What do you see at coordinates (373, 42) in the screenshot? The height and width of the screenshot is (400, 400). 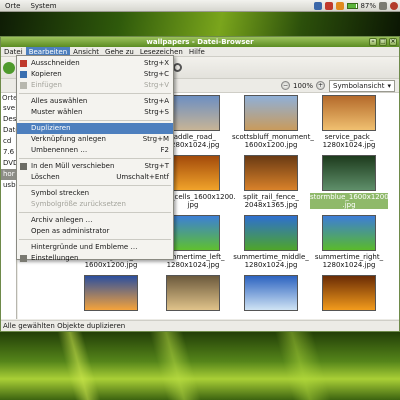 I see `minimize-button: –` at bounding box center [373, 42].